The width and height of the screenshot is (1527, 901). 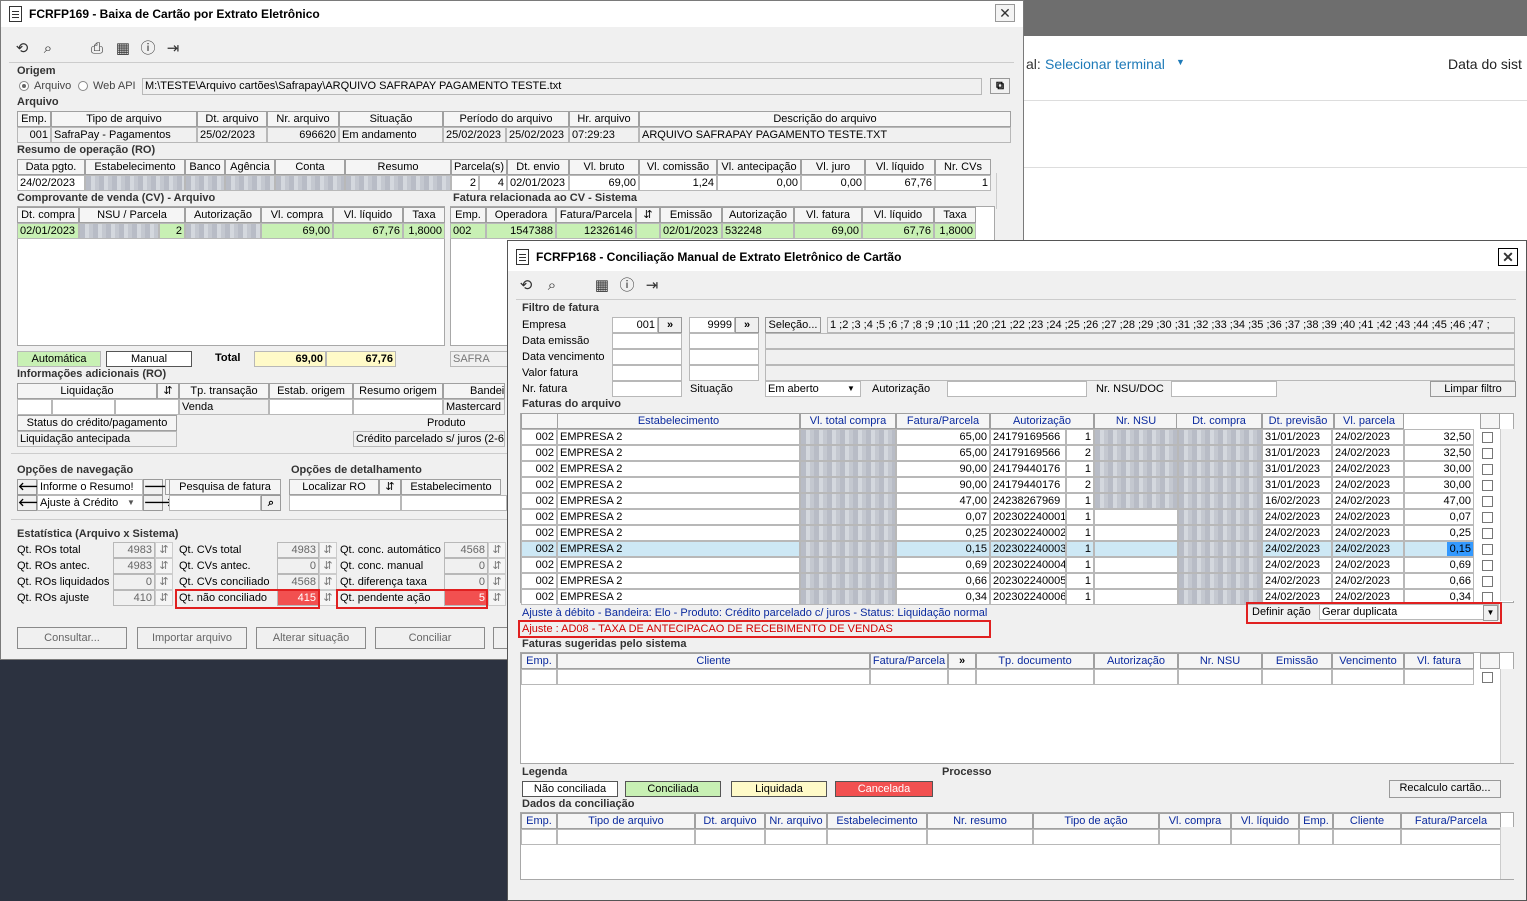 I want to click on fat-row-5-empresa: EMPRESA 2, so click(x=678, y=517).